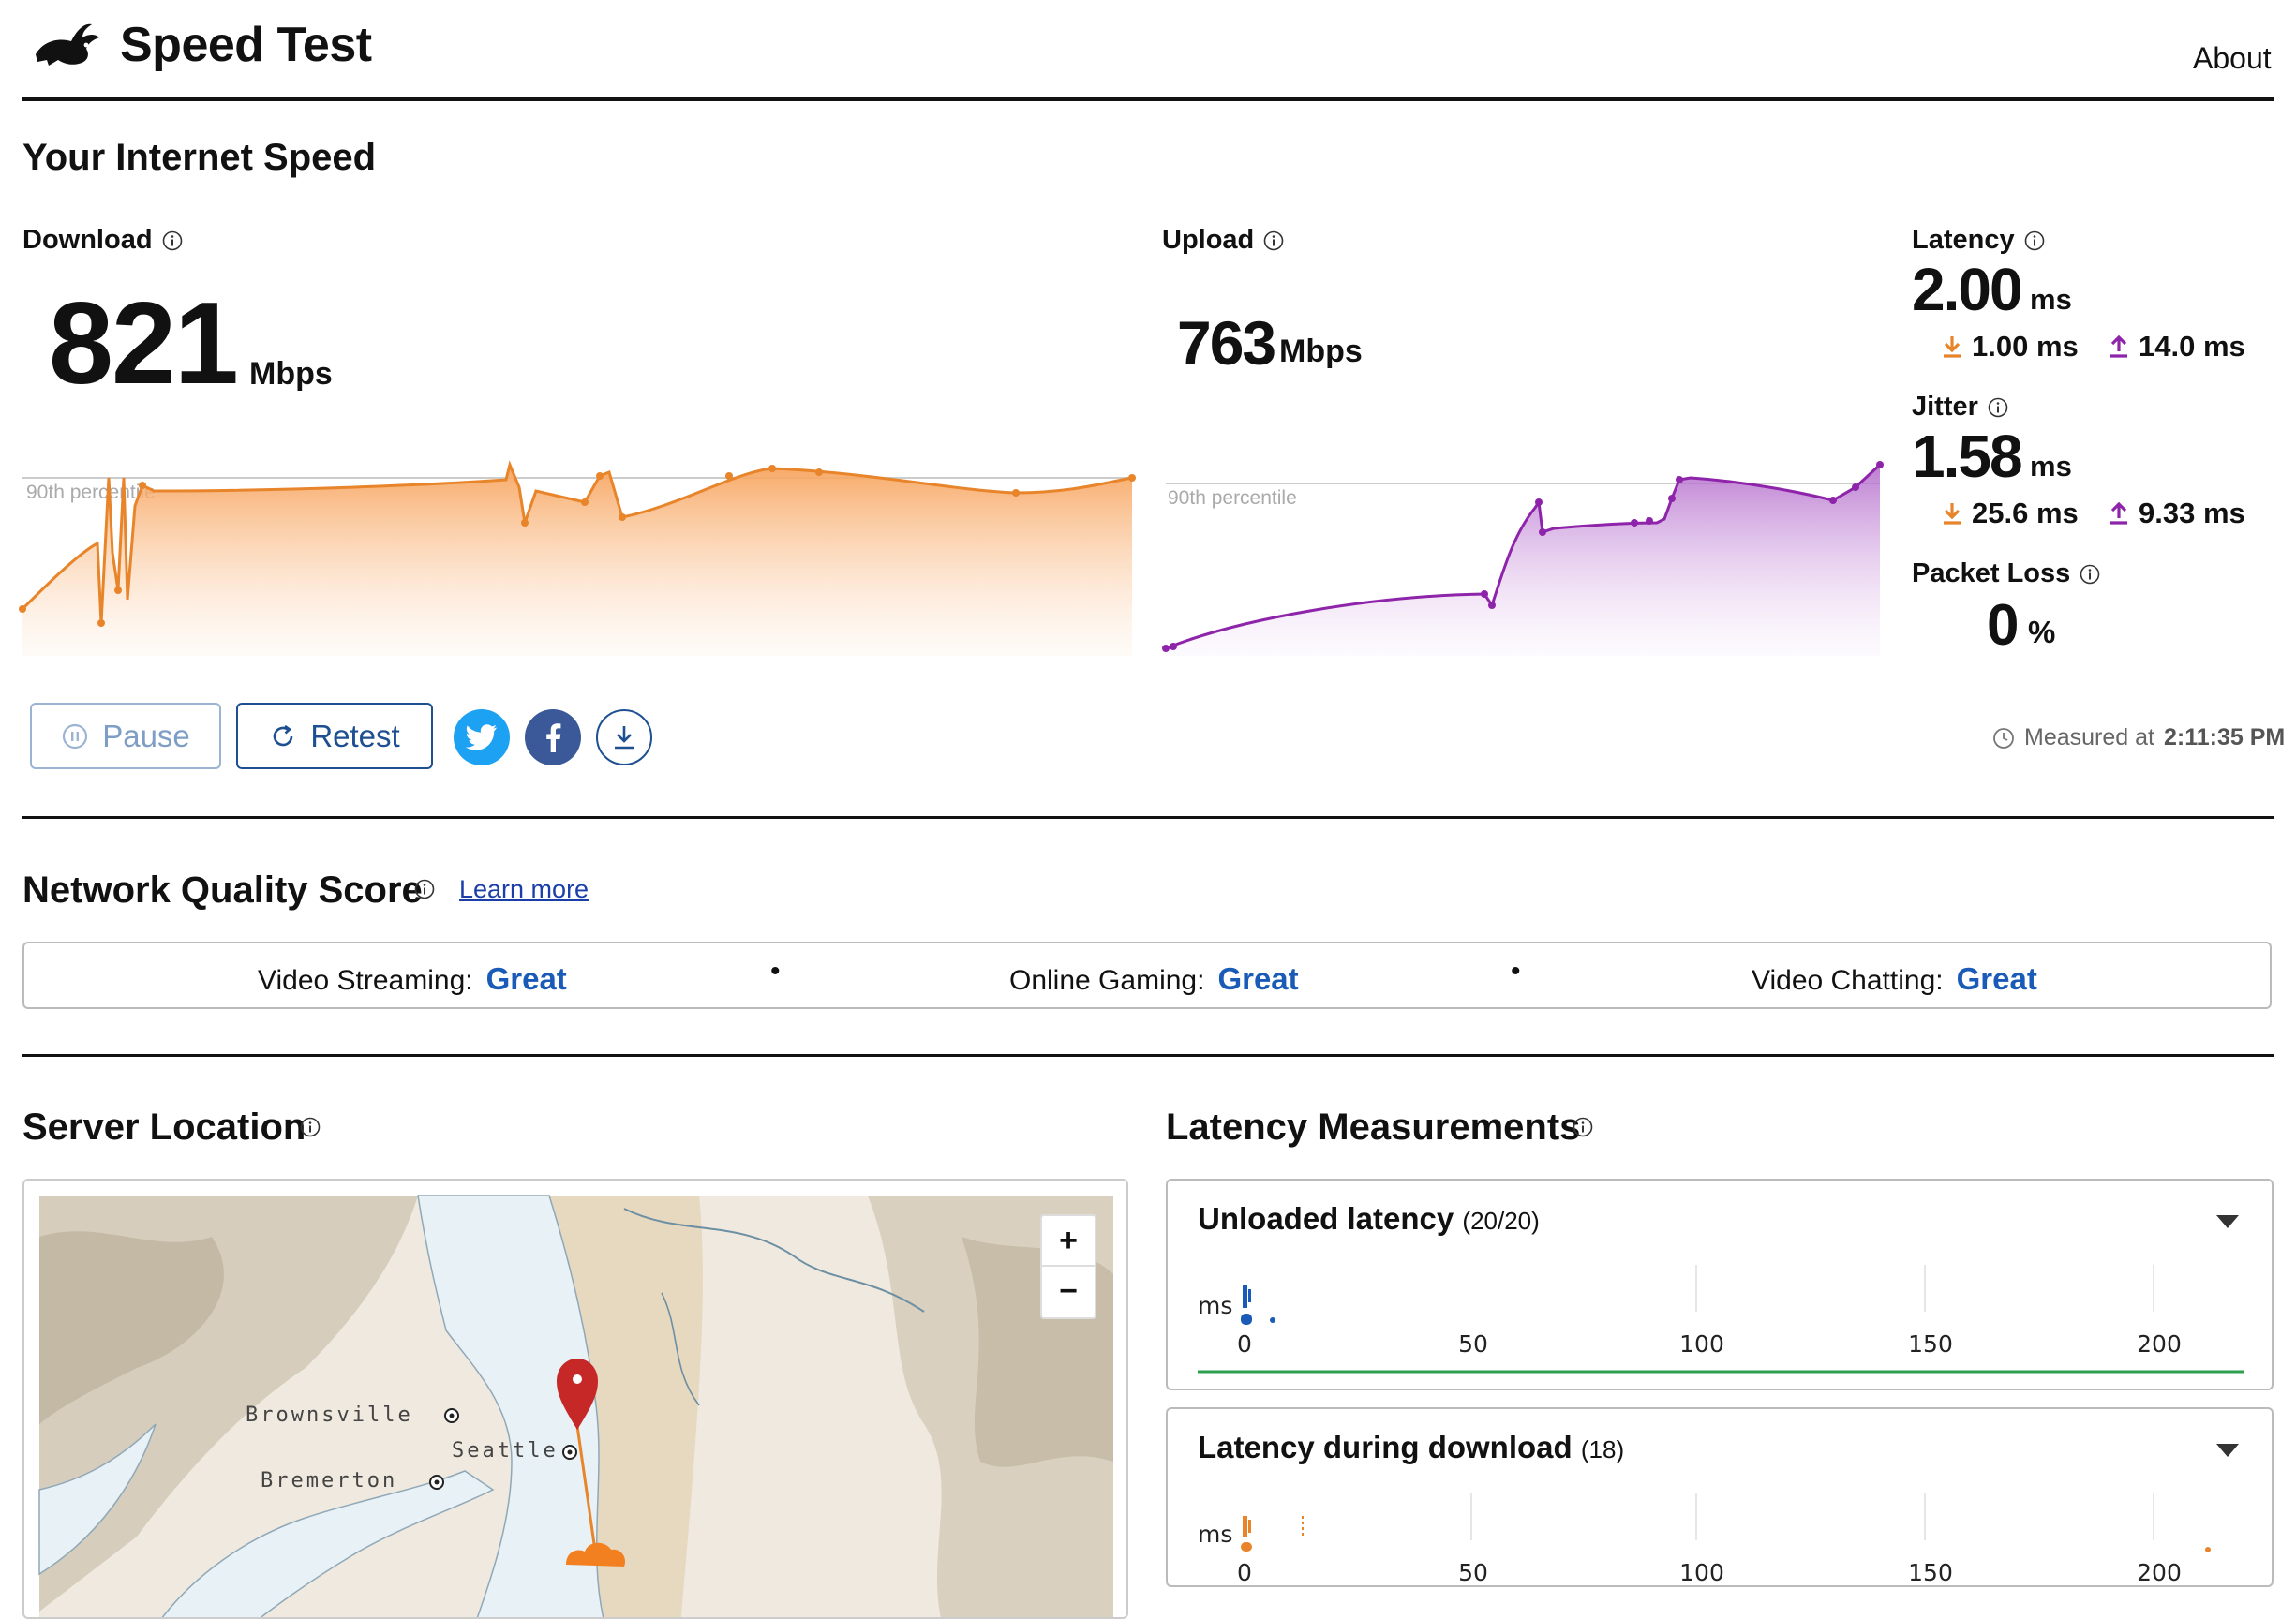 The height and width of the screenshot is (1619, 2296). I want to click on zoom-in-button: +, so click(1068, 1240).